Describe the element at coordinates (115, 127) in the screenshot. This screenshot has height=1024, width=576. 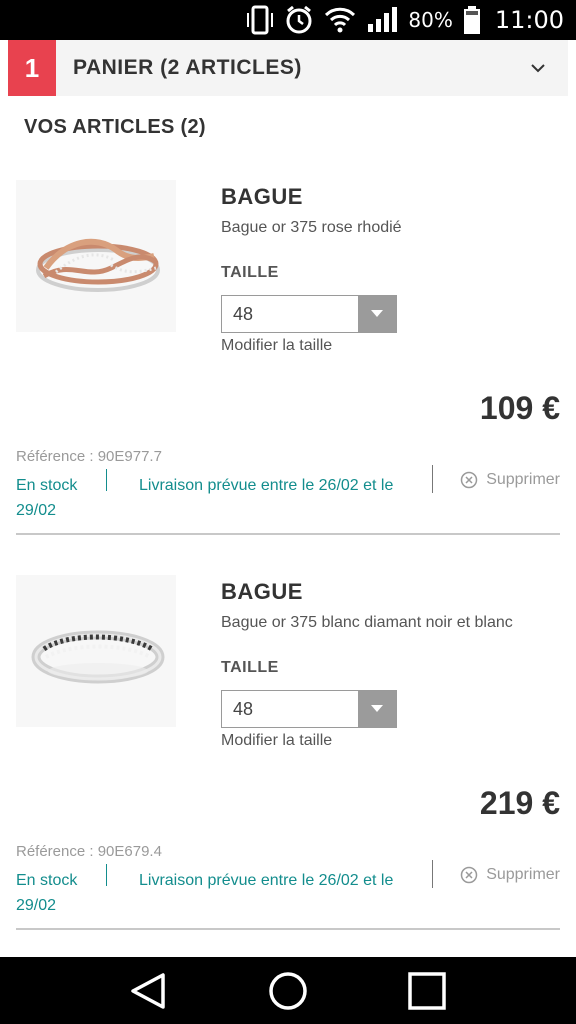
I see `section-title: VOS ARTICLES (2)` at that location.